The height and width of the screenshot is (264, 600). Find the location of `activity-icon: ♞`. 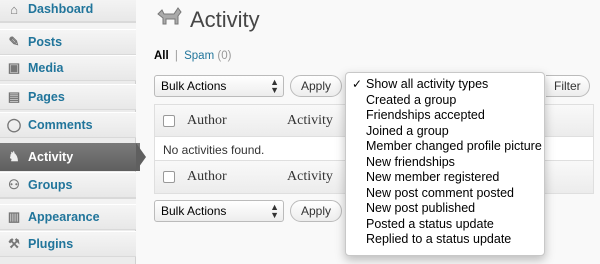

activity-icon: ♞ is located at coordinates (14, 156).